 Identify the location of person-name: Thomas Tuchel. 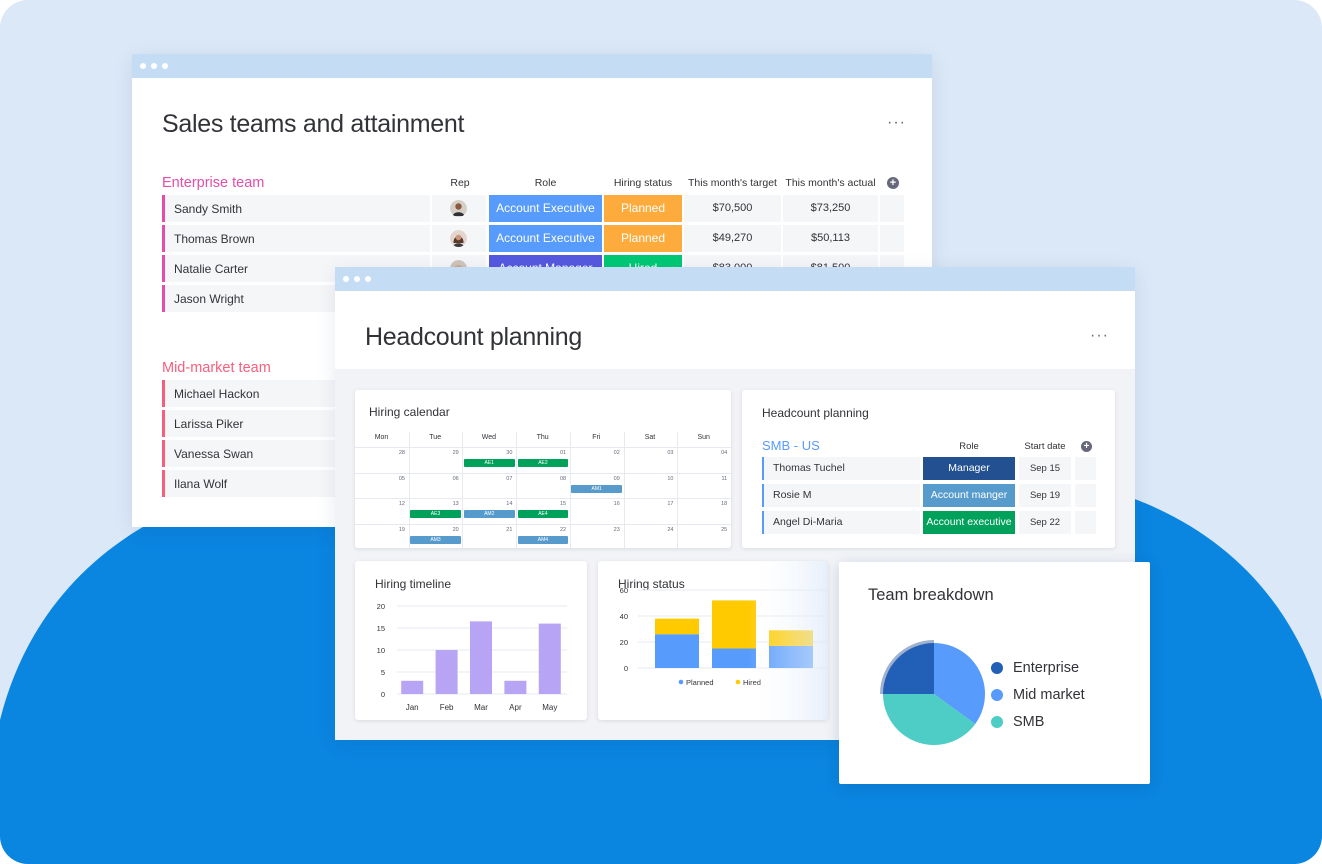
(841, 468).